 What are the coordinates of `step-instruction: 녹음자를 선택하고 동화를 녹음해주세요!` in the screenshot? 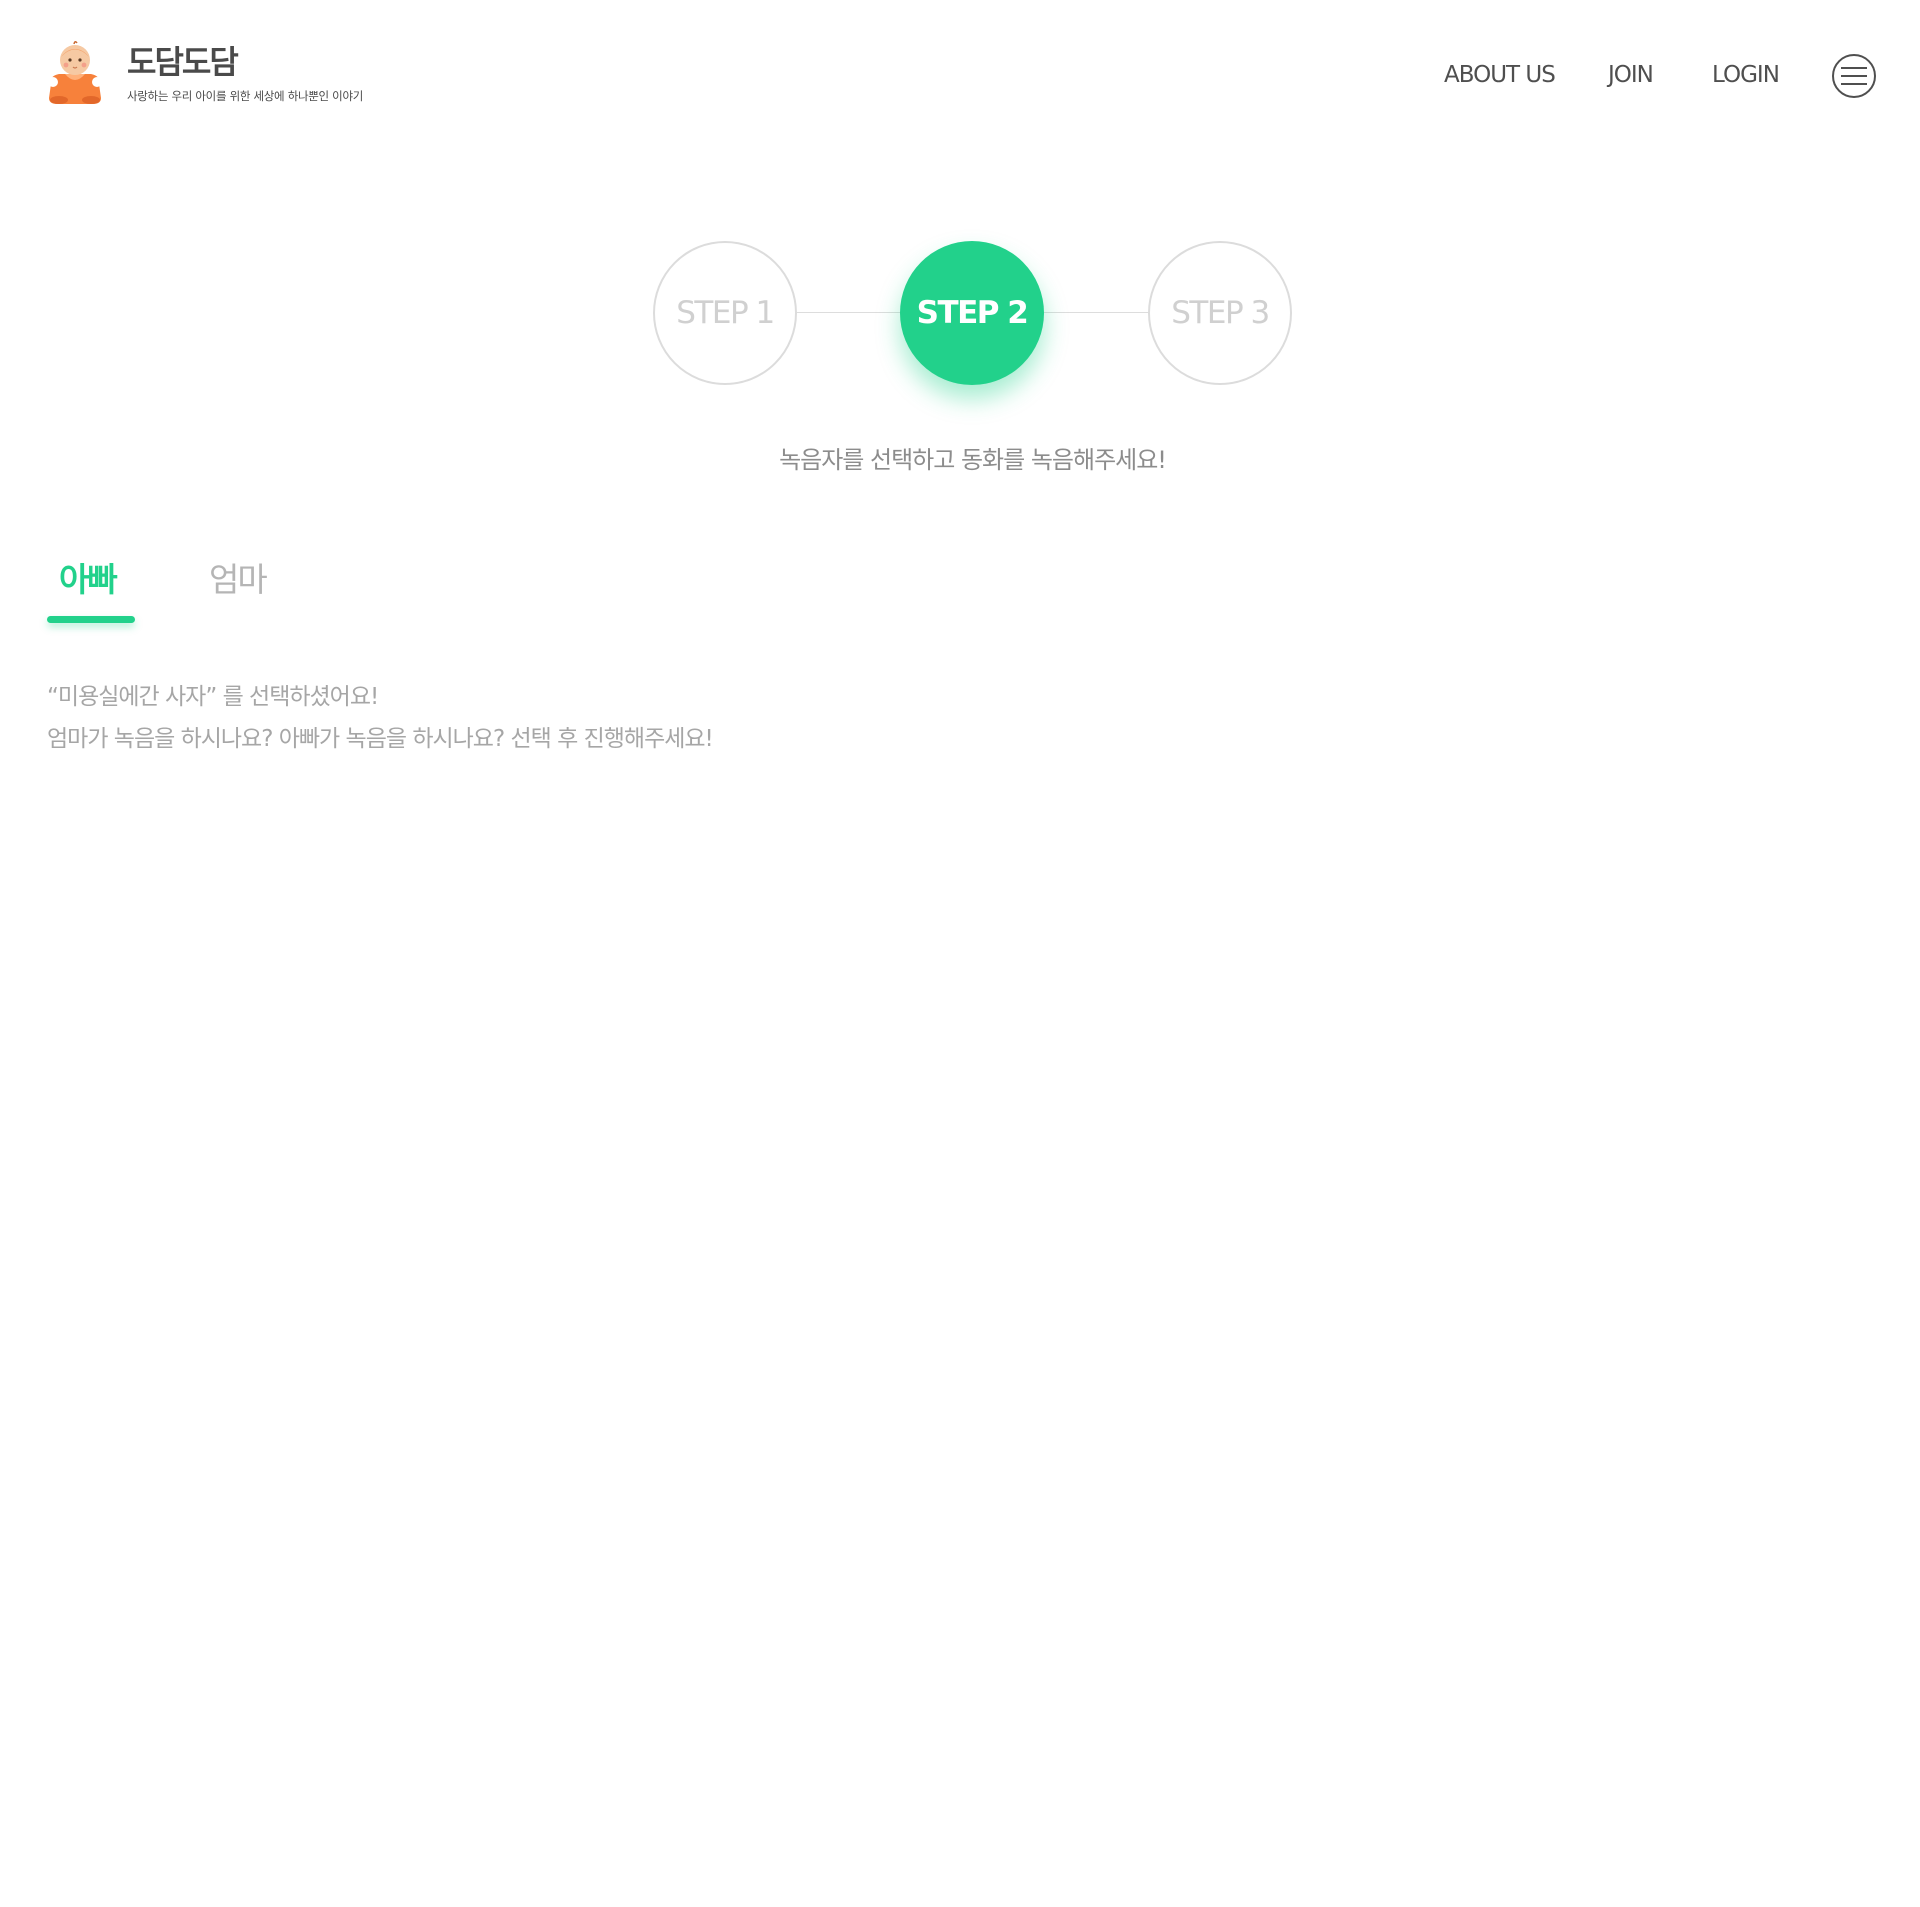 It's located at (973, 460).